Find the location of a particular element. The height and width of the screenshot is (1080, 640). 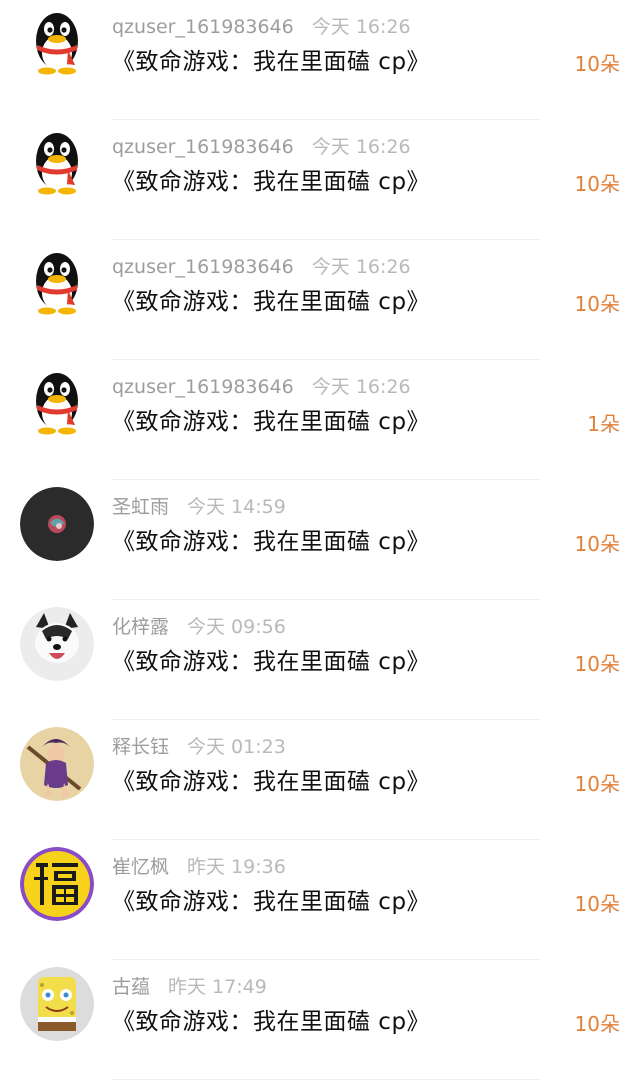

flower-amount: 1朵 is located at coordinates (603, 424).